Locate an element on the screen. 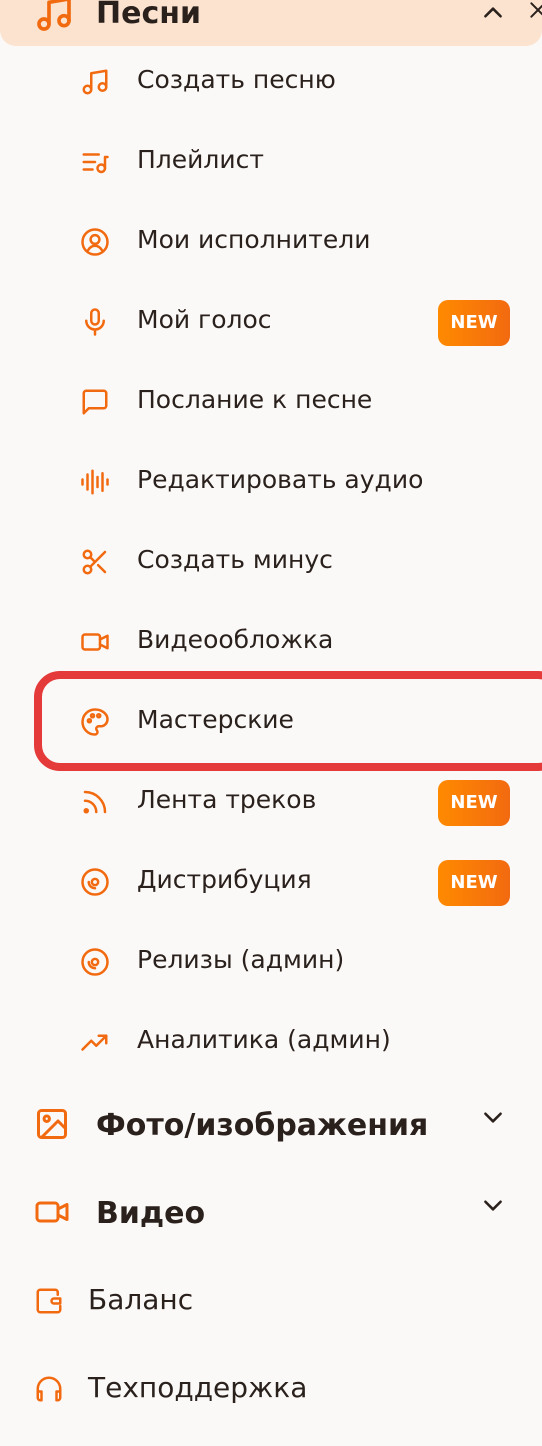 This screenshot has height=1446, width=542. sidebar-item-label: Создать песню is located at coordinates (236, 79).